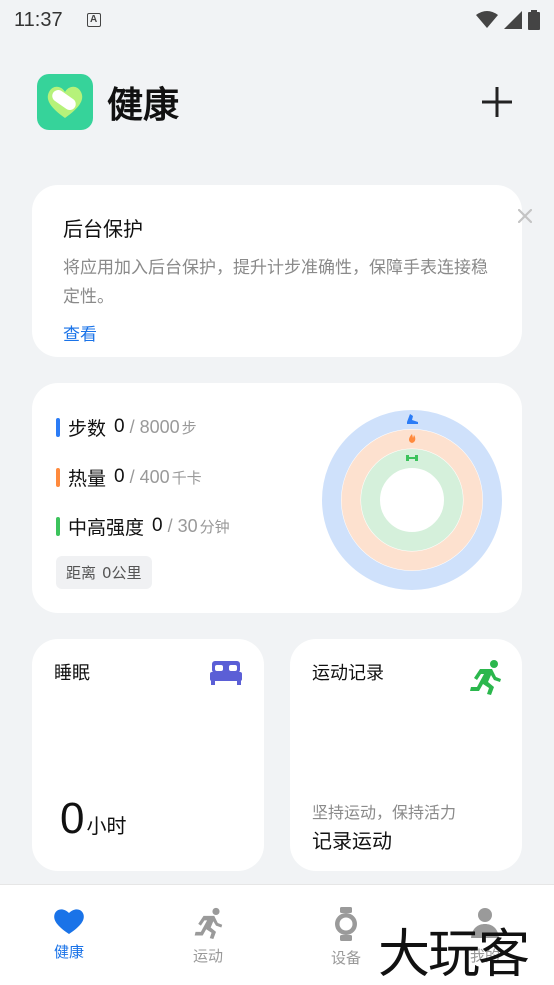 The height and width of the screenshot is (985, 554). What do you see at coordinates (81, 573) in the screenshot?
I see `distance-label: 距离` at bounding box center [81, 573].